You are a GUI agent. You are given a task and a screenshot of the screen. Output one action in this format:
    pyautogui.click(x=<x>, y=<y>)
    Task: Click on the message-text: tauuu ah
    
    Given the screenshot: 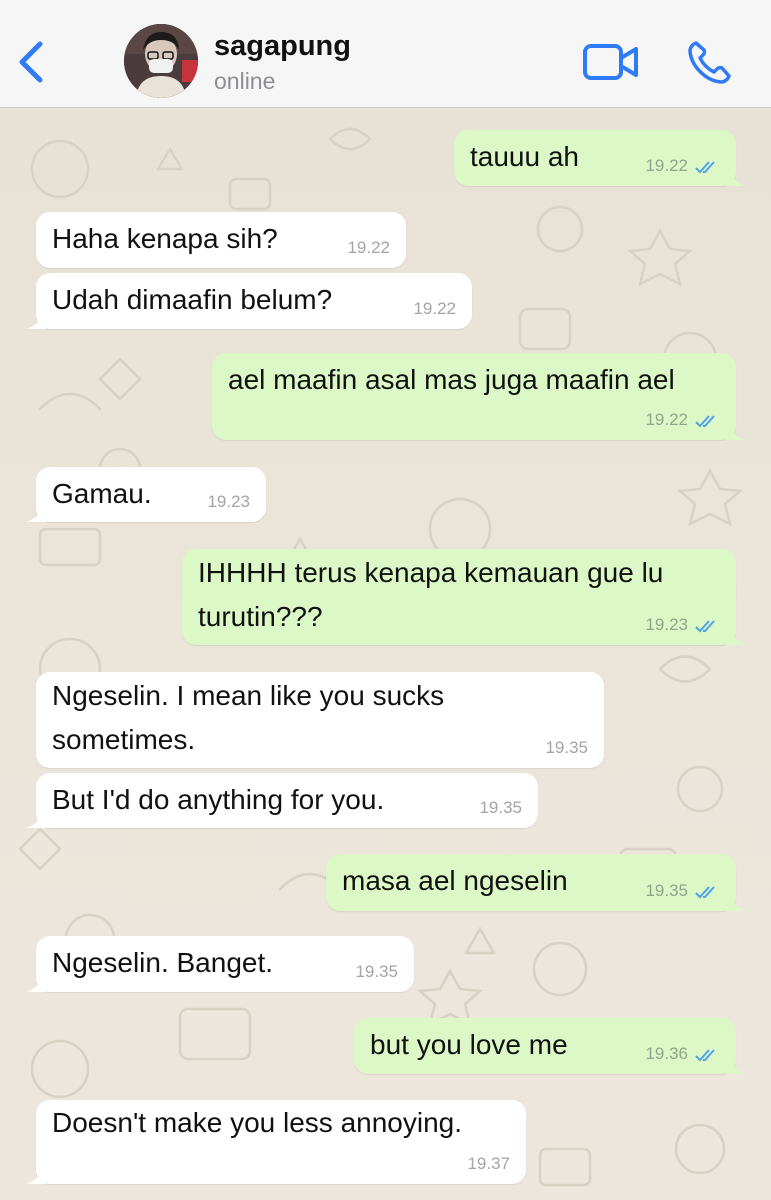 What is the action you would take?
    pyautogui.click(x=524, y=156)
    